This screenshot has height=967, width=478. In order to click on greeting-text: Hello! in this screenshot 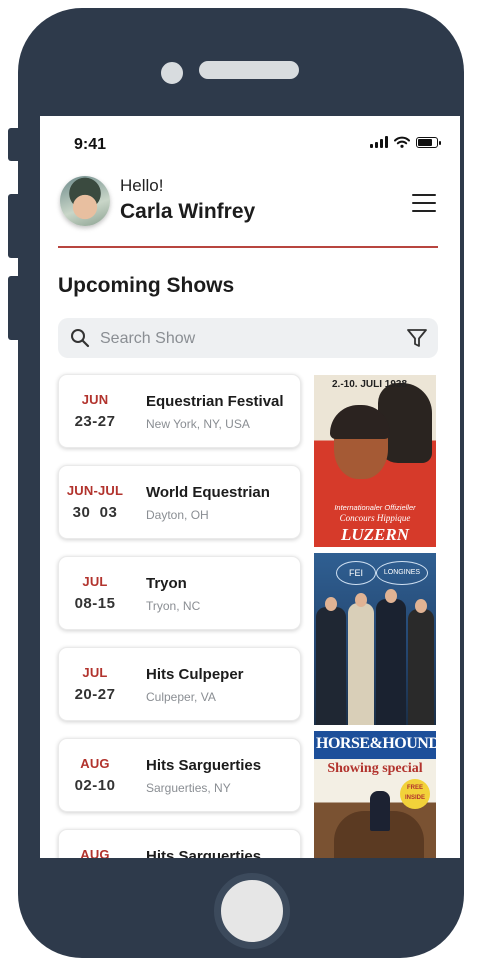, I will do `click(142, 185)`.